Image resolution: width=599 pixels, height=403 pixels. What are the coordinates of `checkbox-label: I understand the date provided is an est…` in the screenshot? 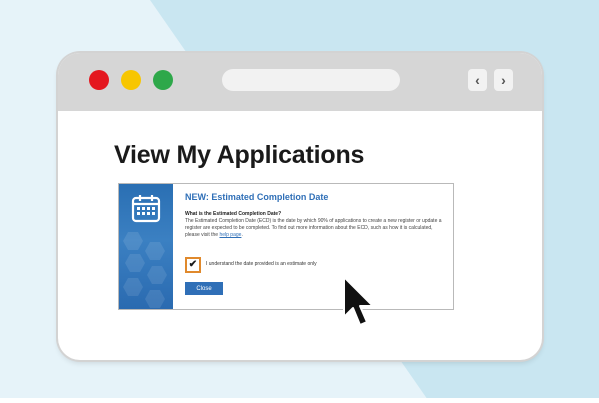 It's located at (261, 264).